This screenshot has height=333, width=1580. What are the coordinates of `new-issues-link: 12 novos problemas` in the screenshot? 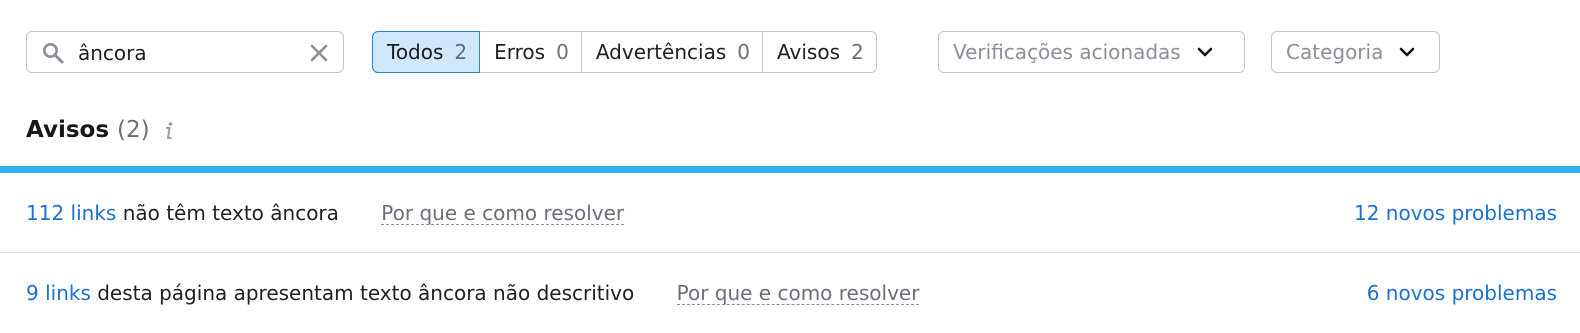 It's located at (1455, 213).